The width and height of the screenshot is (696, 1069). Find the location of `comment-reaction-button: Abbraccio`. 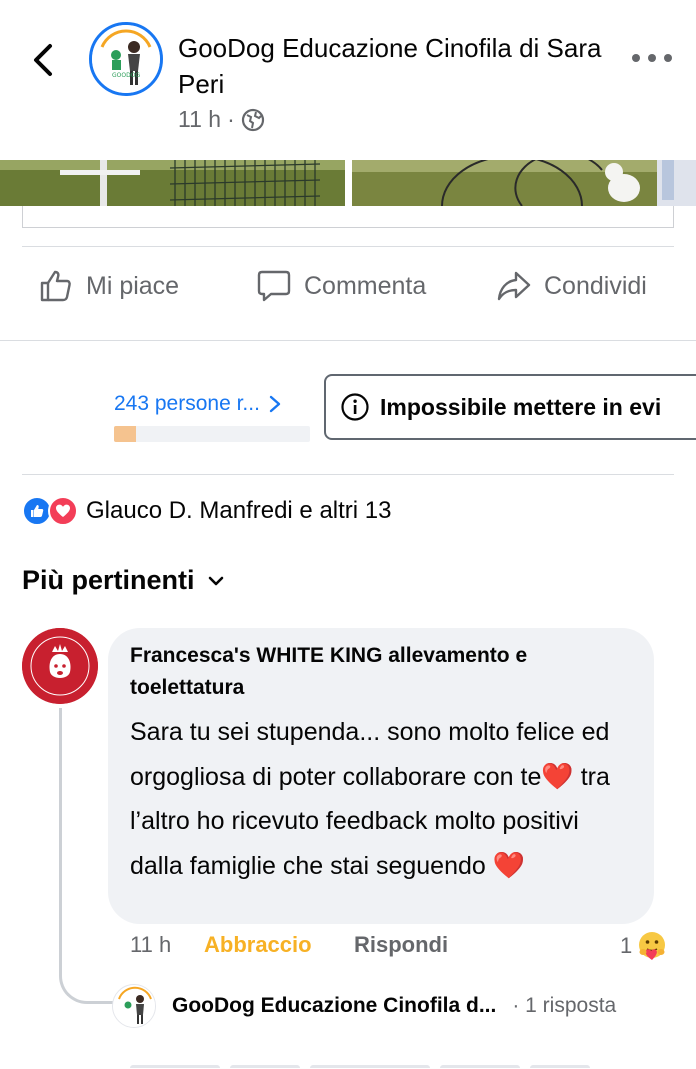

comment-reaction-button: Abbraccio is located at coordinates (279, 945).